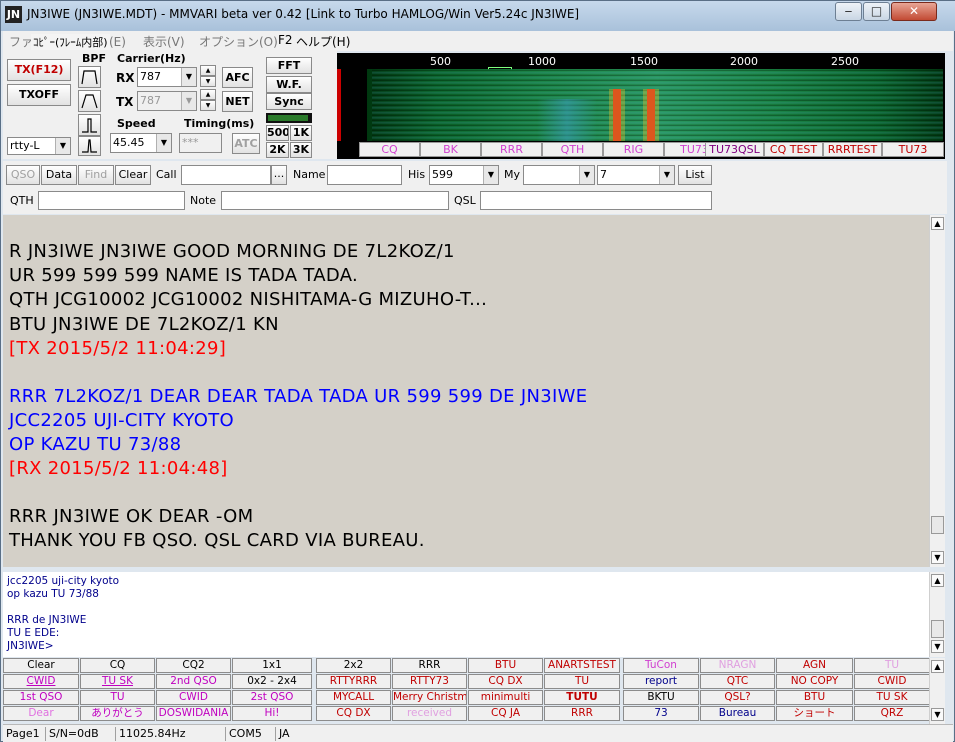 The image size is (955, 742). What do you see at coordinates (167, 101) in the screenshot?
I see `tx-frequency-select: 787 ▼` at bounding box center [167, 101].